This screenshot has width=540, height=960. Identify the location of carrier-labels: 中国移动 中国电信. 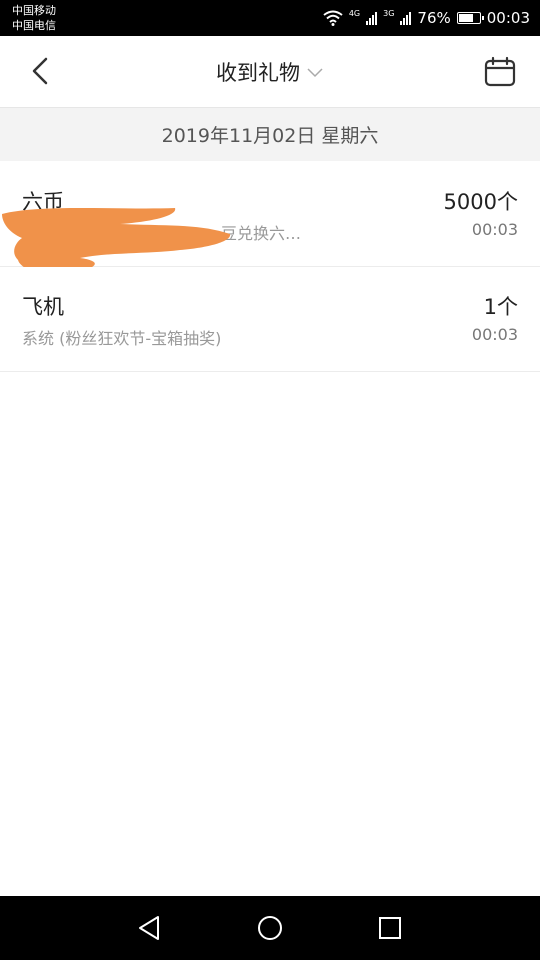
(34, 18).